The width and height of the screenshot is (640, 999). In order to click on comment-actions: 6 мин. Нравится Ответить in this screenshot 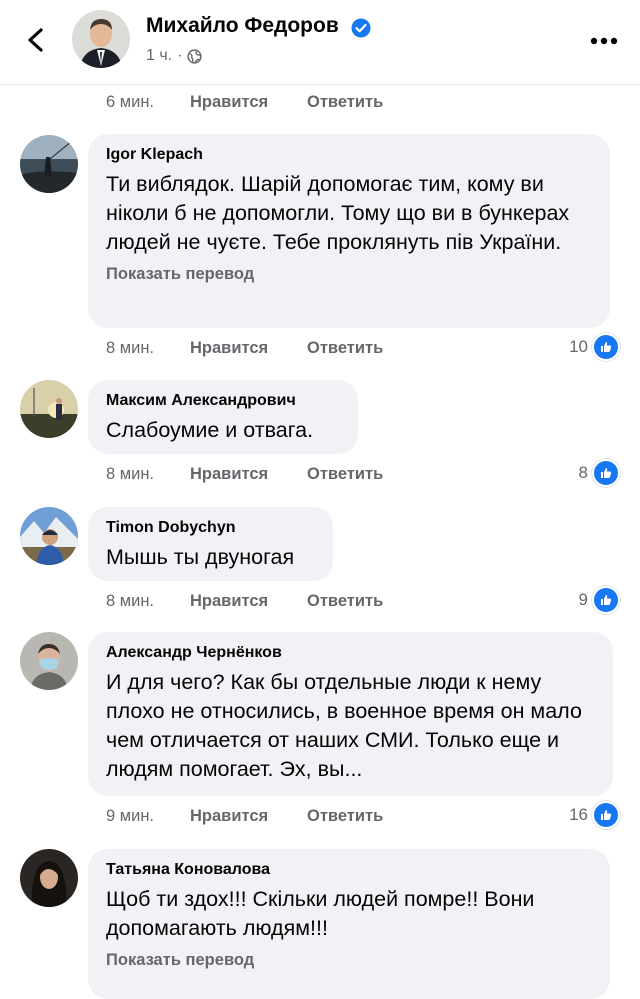, I will do `click(244, 102)`.